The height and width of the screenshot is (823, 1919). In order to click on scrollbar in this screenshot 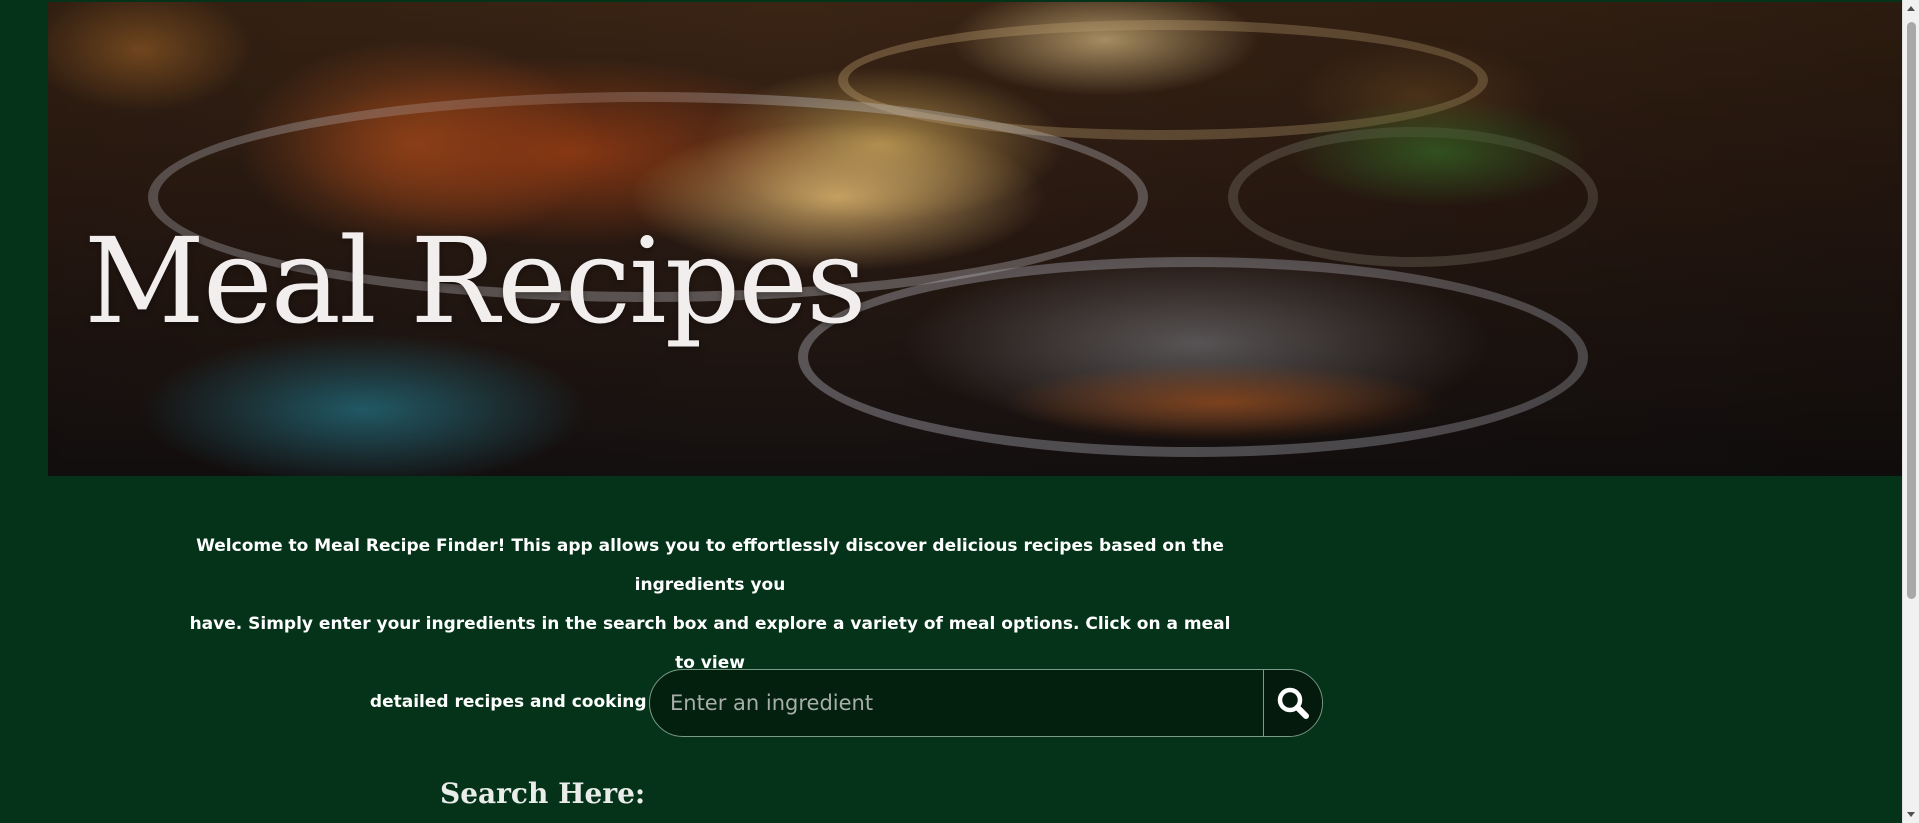, I will do `click(1910, 411)`.